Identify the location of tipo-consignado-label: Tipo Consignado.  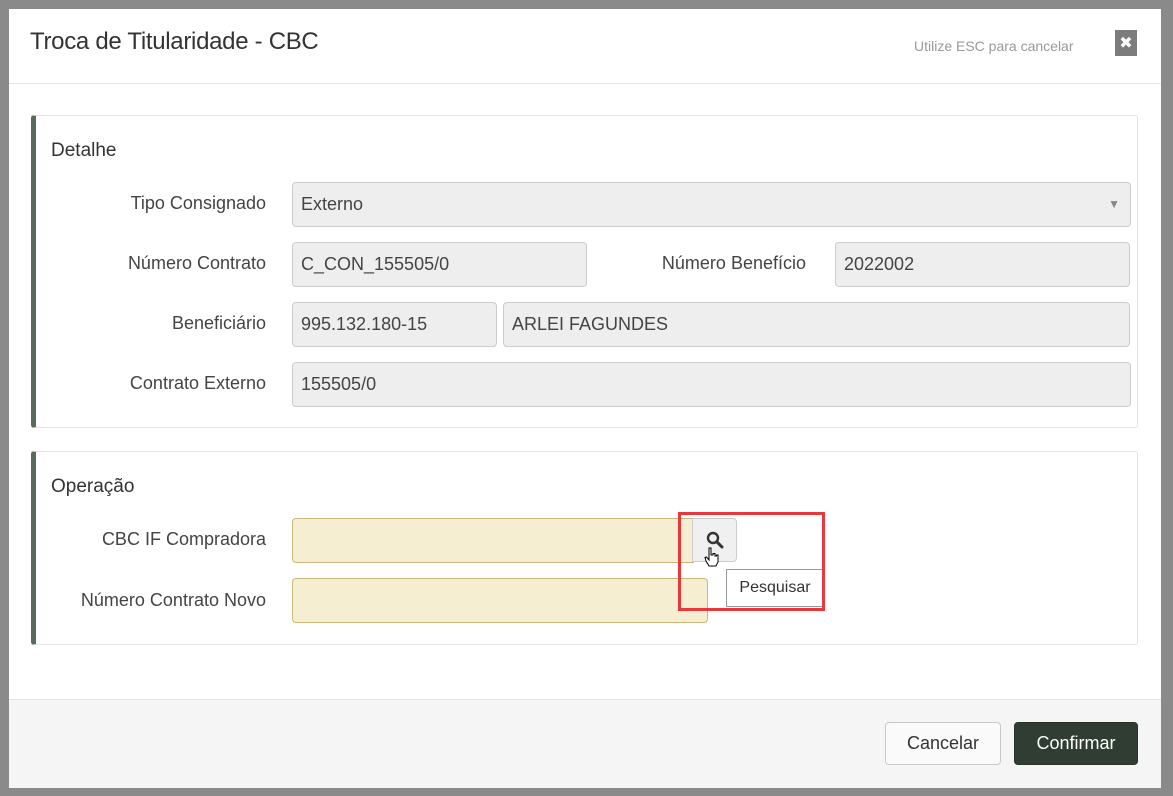
(198, 203).